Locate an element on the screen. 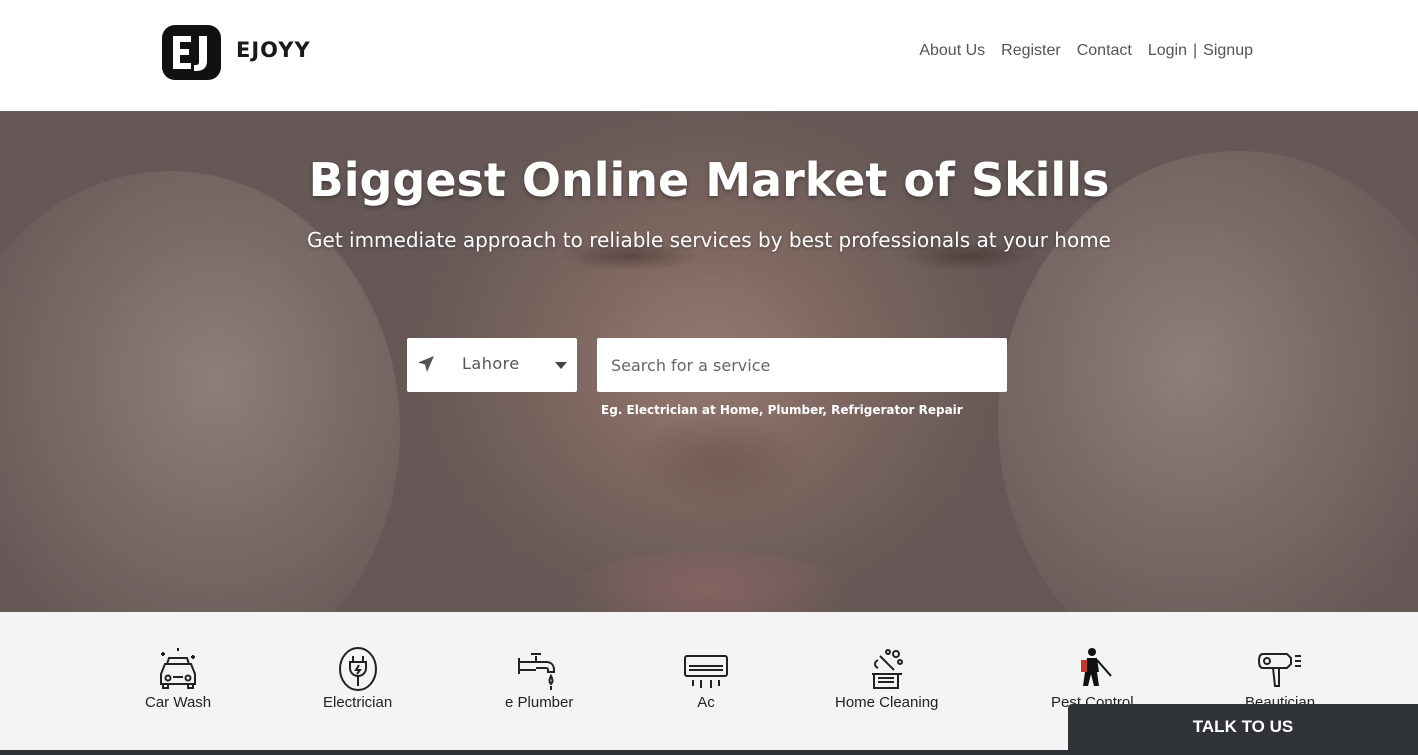 The height and width of the screenshot is (755, 1418). category-home-cleaning: Home Cleaning is located at coordinates (886, 678).